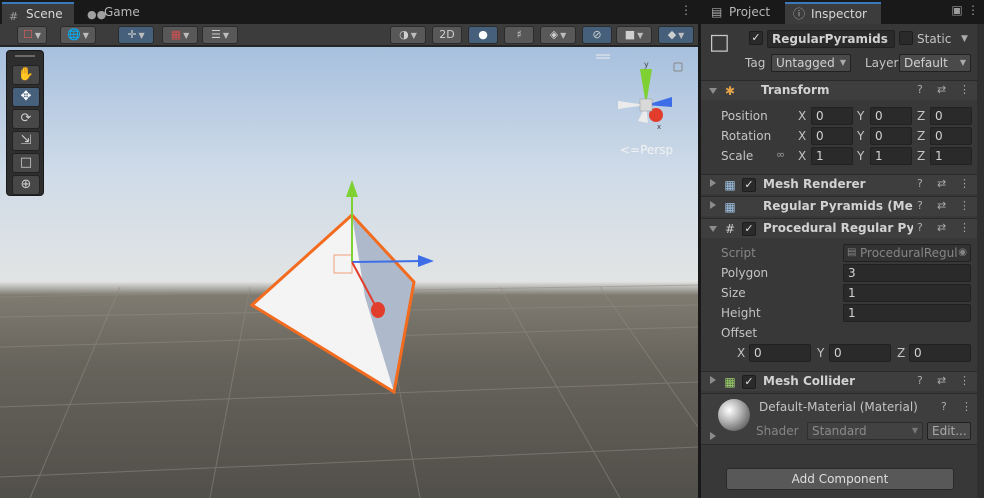 This screenshot has height=498, width=984. What do you see at coordinates (756, 38) in the screenshot?
I see `active-checkbox: ✓` at bounding box center [756, 38].